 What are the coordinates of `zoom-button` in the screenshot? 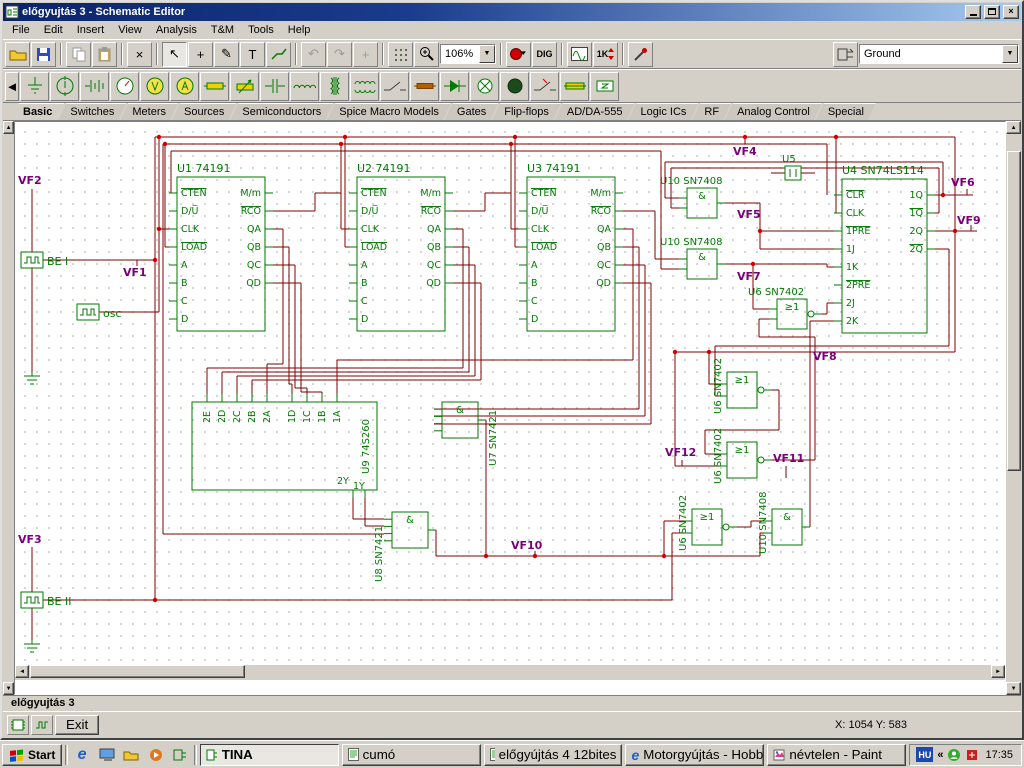 It's located at (426, 54).